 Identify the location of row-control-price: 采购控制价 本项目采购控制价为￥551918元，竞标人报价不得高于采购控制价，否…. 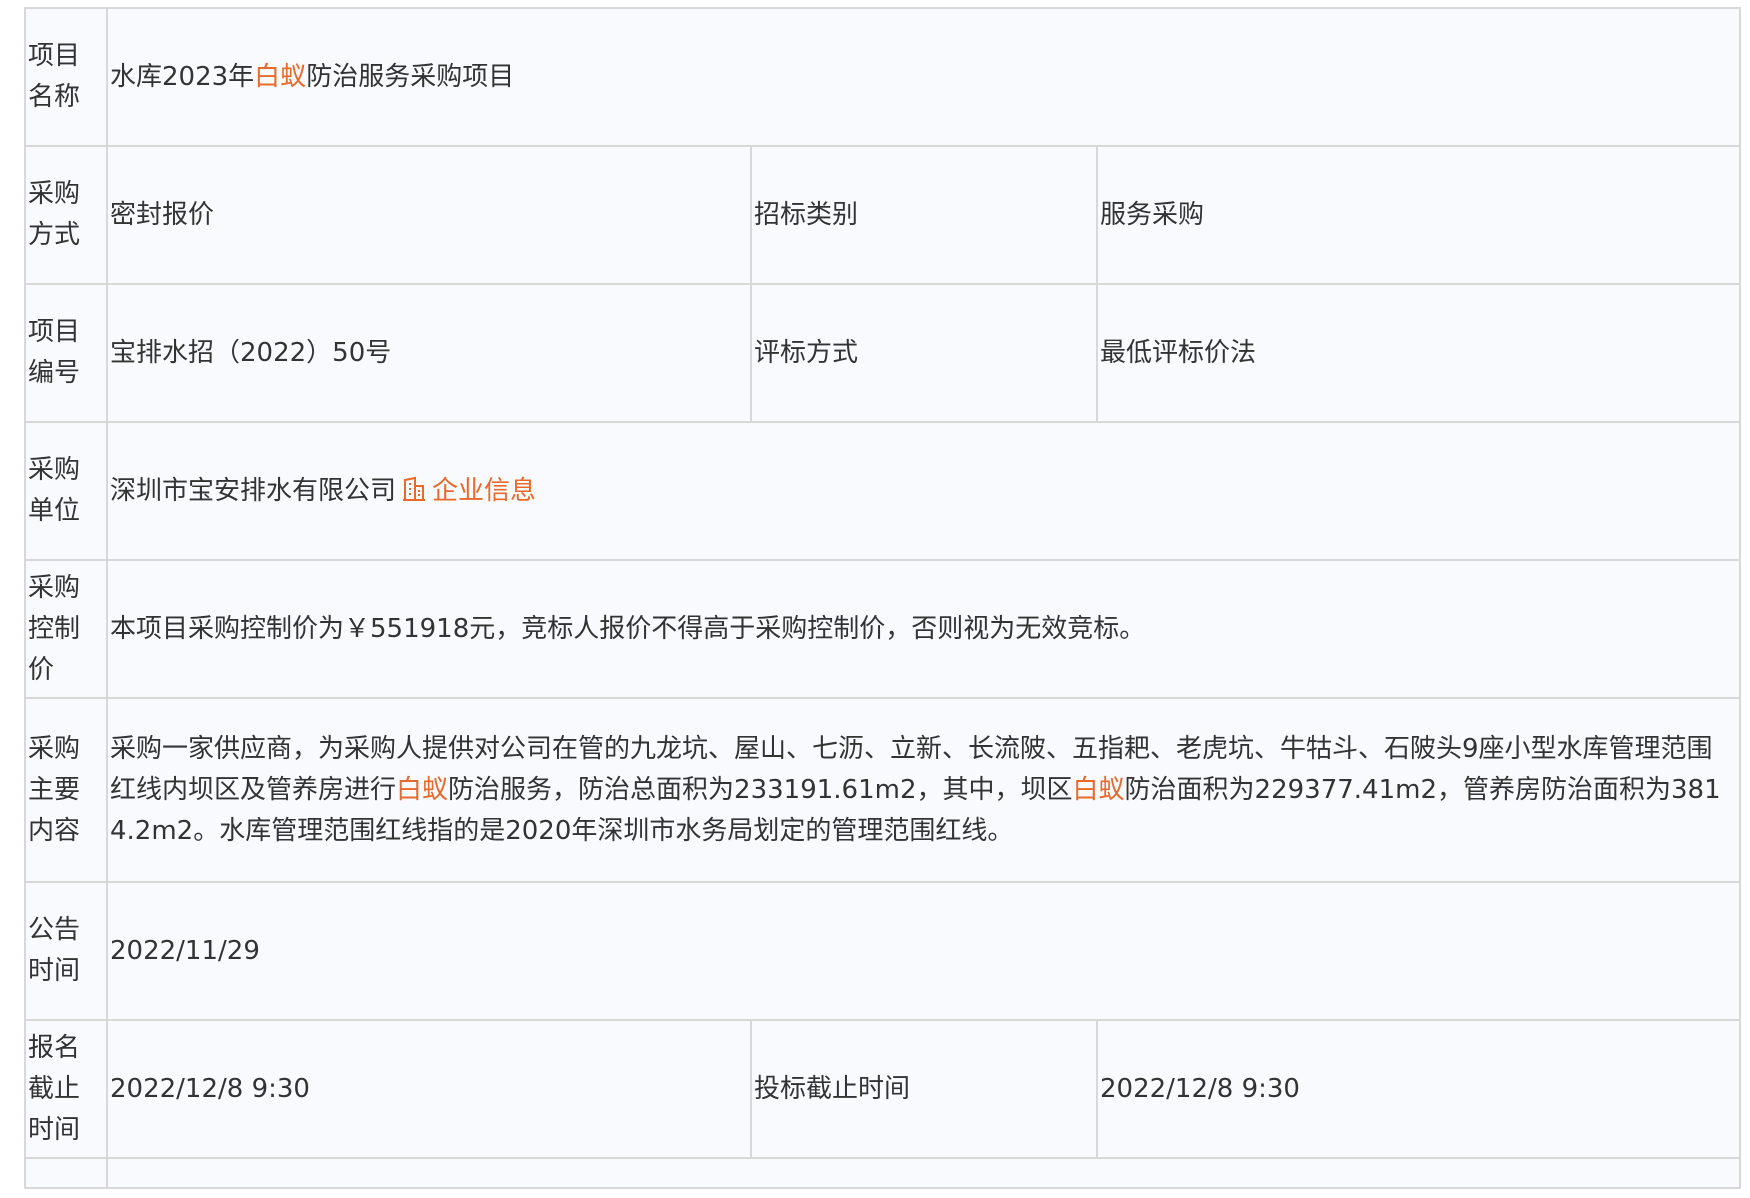
(882, 629).